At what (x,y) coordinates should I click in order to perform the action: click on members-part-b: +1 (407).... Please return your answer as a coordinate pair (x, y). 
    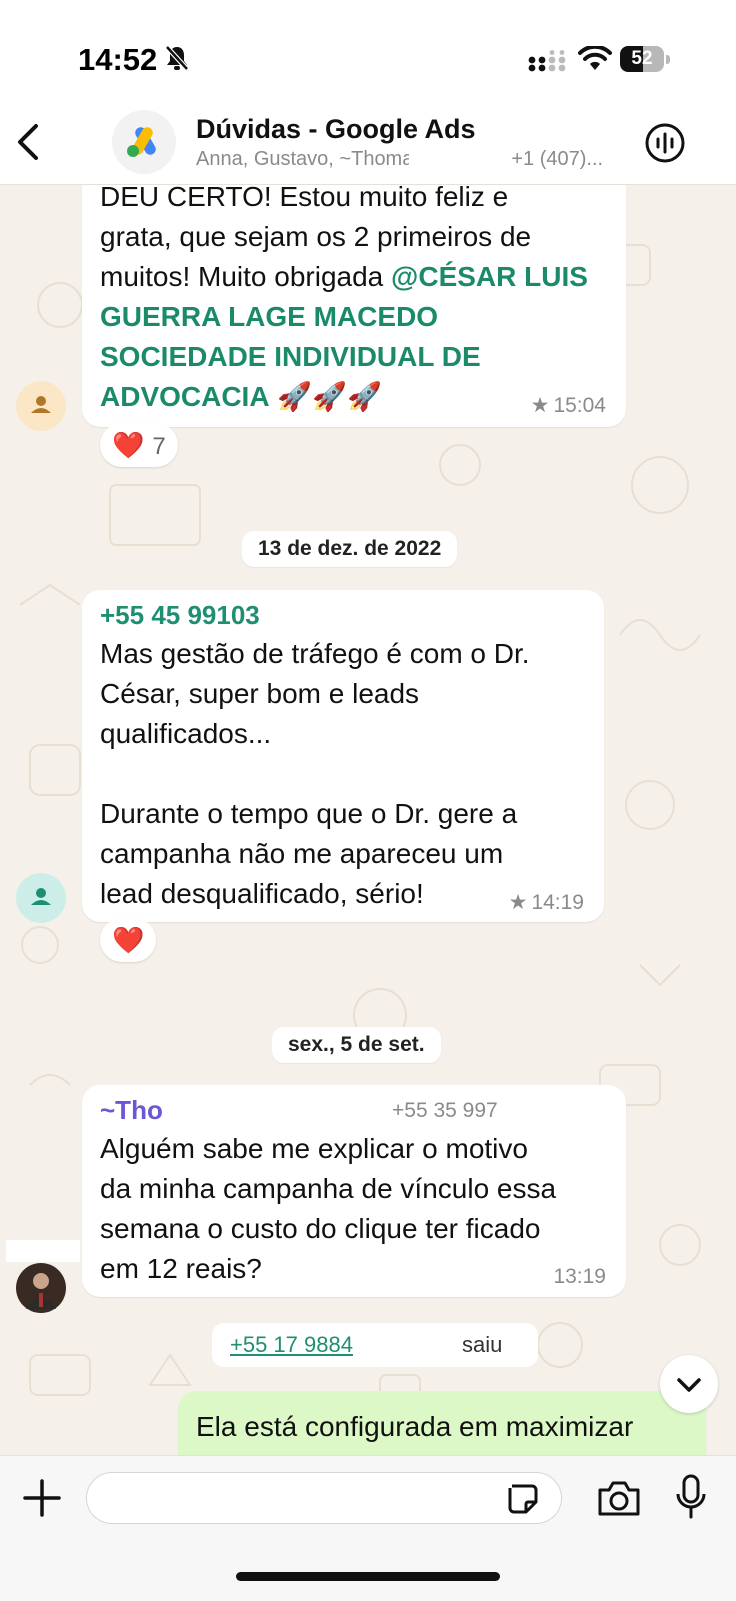
    Looking at the image, I should click on (557, 159).